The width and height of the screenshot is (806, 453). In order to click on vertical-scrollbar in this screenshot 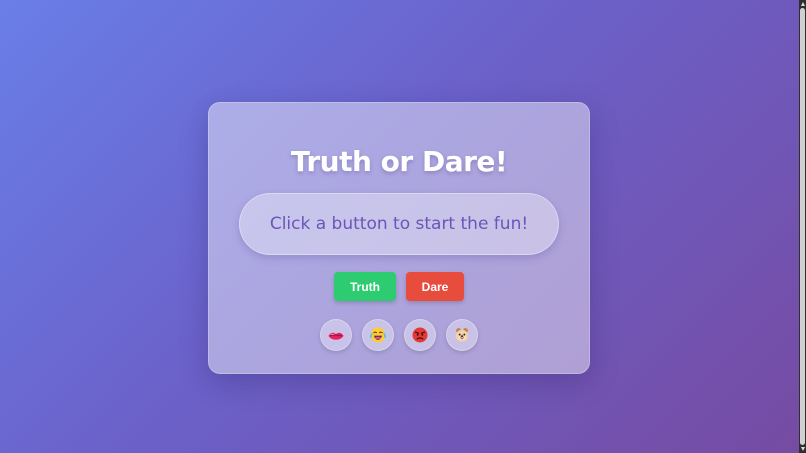, I will do `click(802, 226)`.